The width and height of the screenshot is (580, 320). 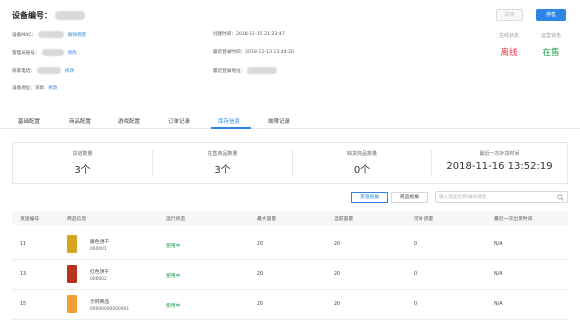 I want to click on last-login-addr-label: 最近登录地址：, so click(x=229, y=71).